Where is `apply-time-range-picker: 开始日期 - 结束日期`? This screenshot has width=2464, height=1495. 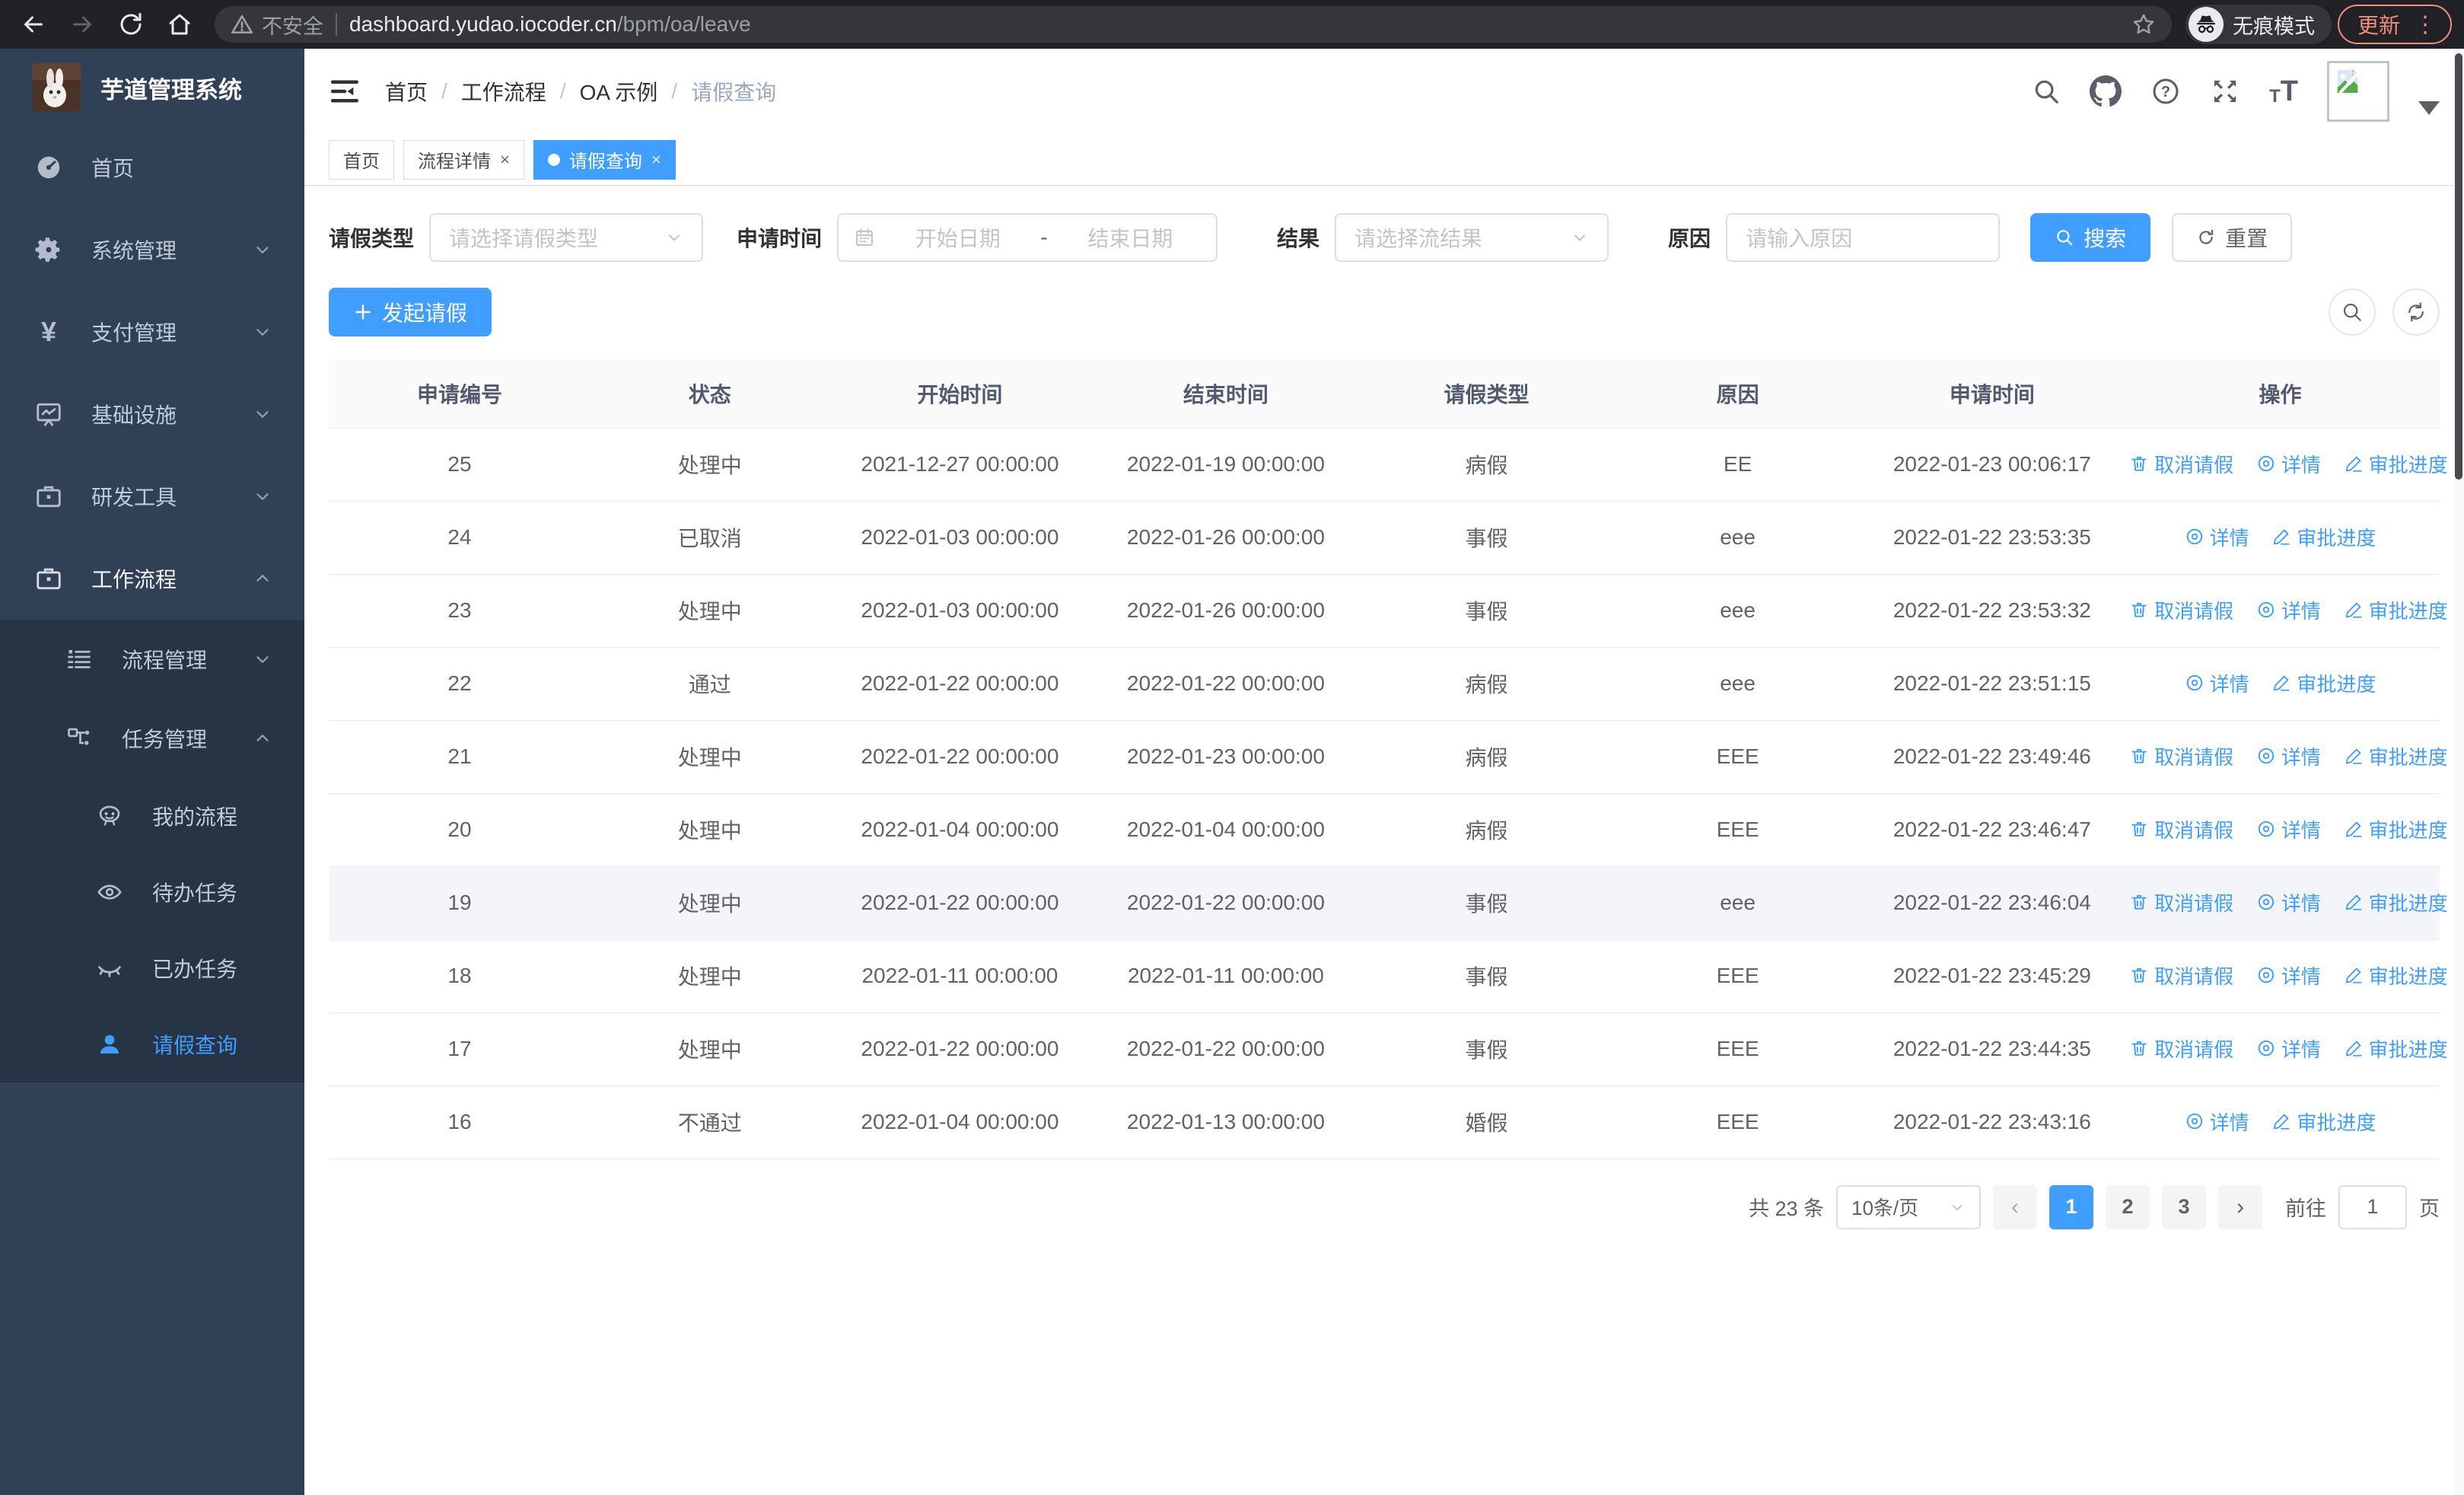 apply-time-range-picker: 开始日期 - 结束日期 is located at coordinates (1027, 237).